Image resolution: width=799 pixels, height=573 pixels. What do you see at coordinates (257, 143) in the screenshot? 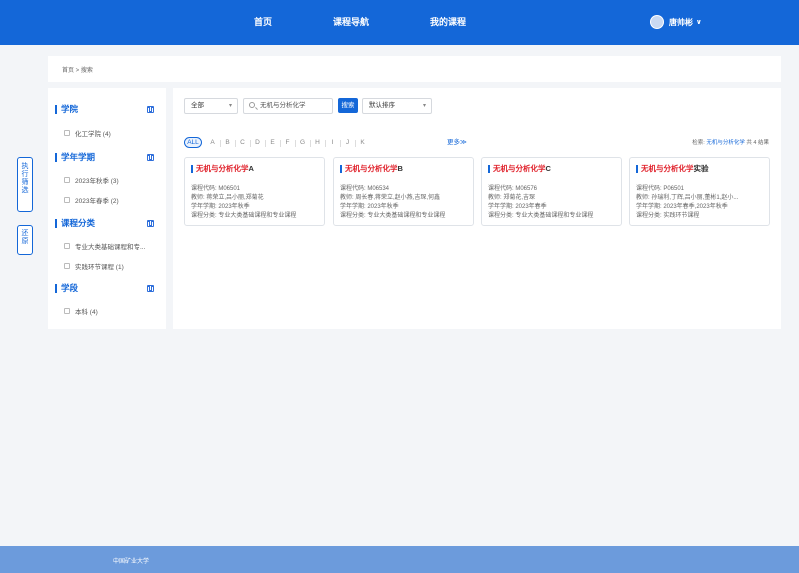
I see `letter-item: D` at bounding box center [257, 143].